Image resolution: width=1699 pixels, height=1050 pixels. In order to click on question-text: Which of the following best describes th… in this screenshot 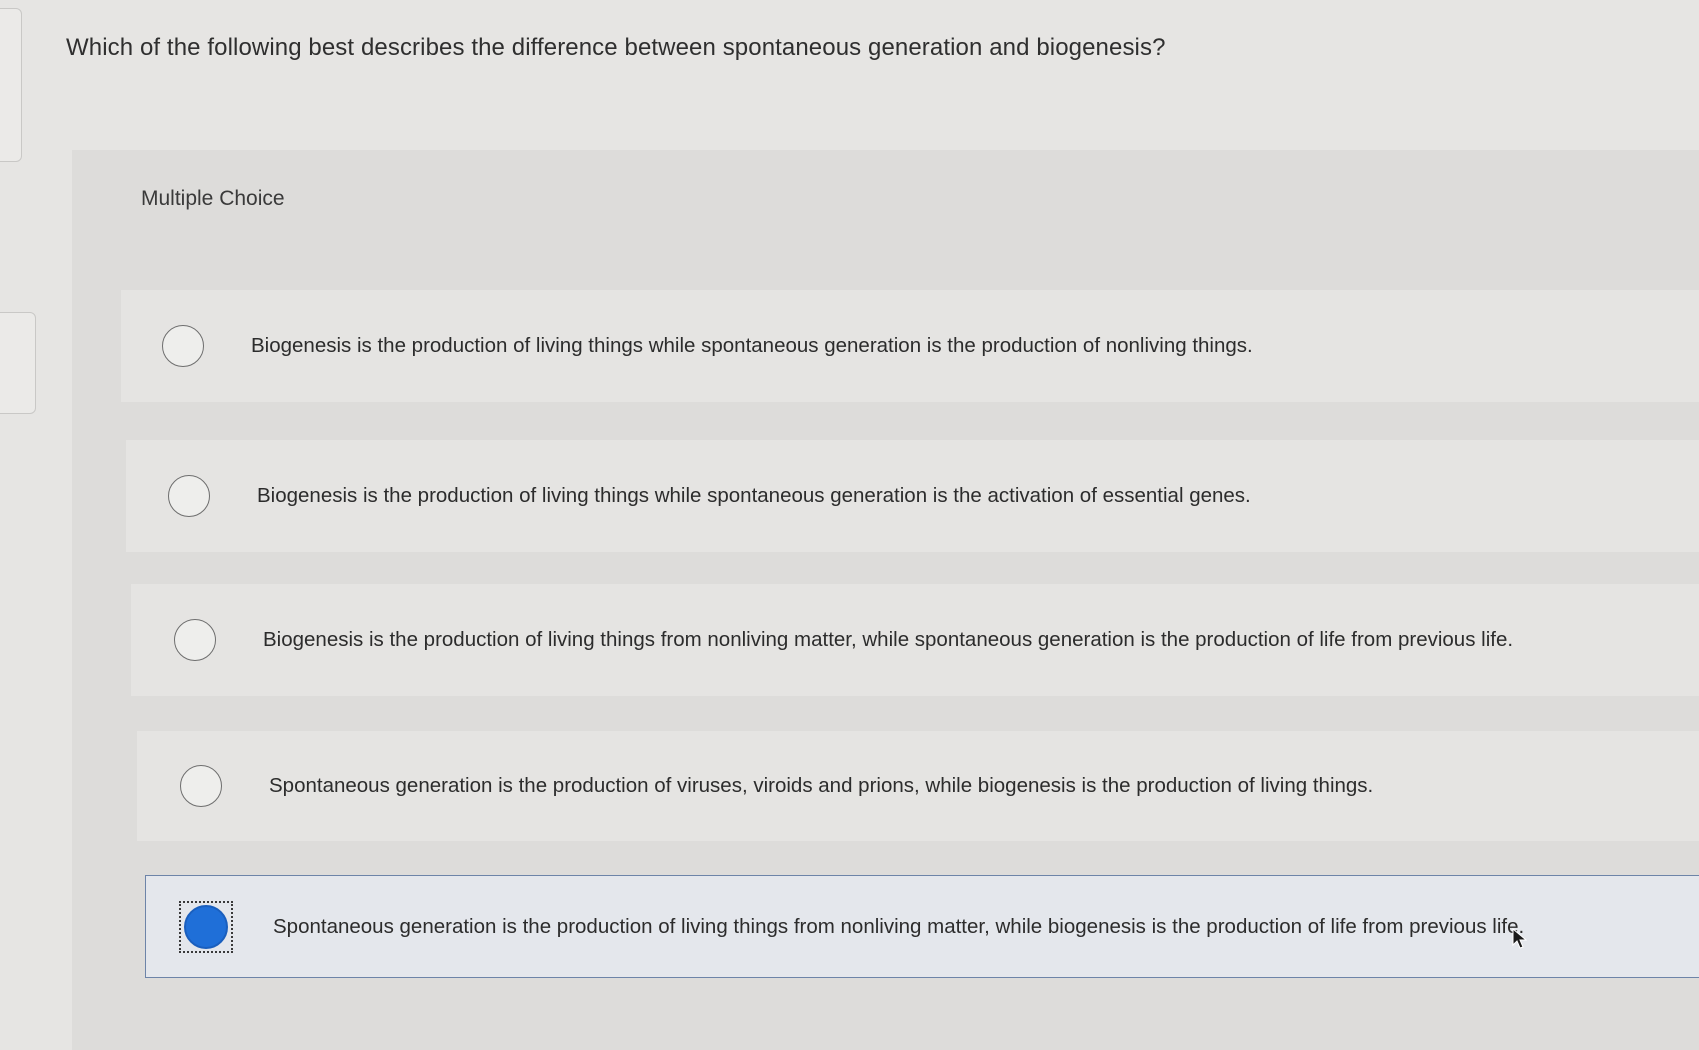, I will do `click(616, 47)`.